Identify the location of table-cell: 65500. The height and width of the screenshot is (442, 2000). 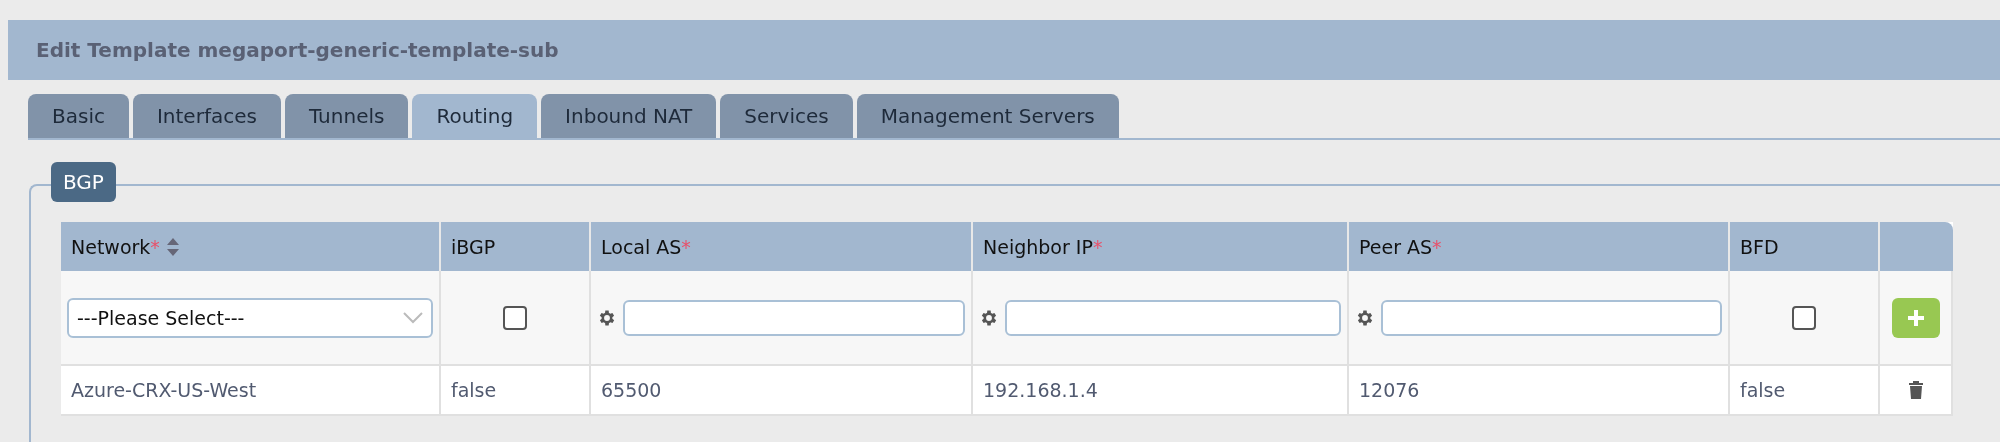
(782, 391).